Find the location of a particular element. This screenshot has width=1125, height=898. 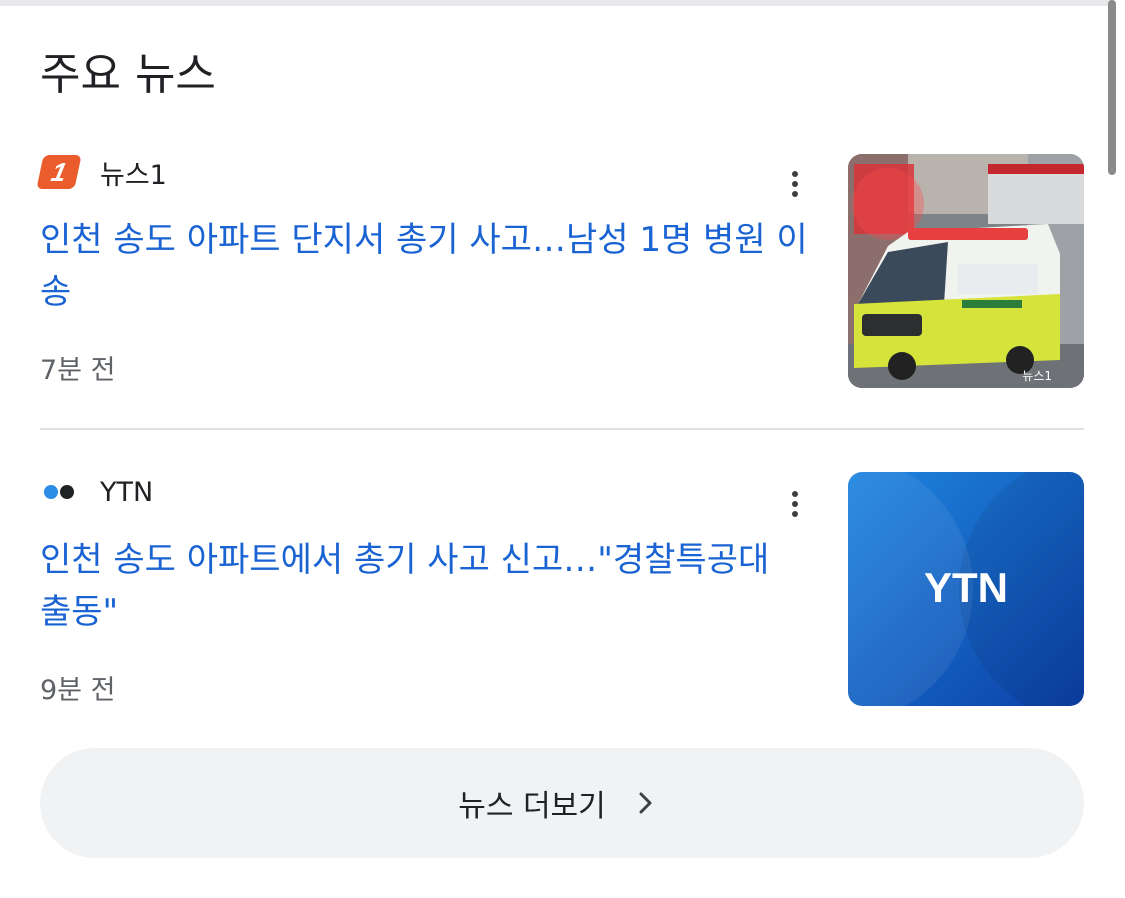

timestamp: 9분 전 is located at coordinates (78, 690).